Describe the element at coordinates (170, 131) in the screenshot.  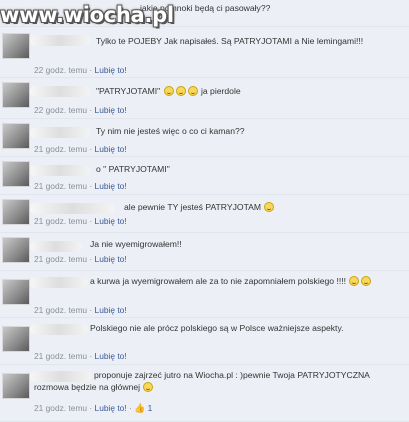
I see `comment-text: Ty nim nie jesteś więc o co ci kaman??` at that location.